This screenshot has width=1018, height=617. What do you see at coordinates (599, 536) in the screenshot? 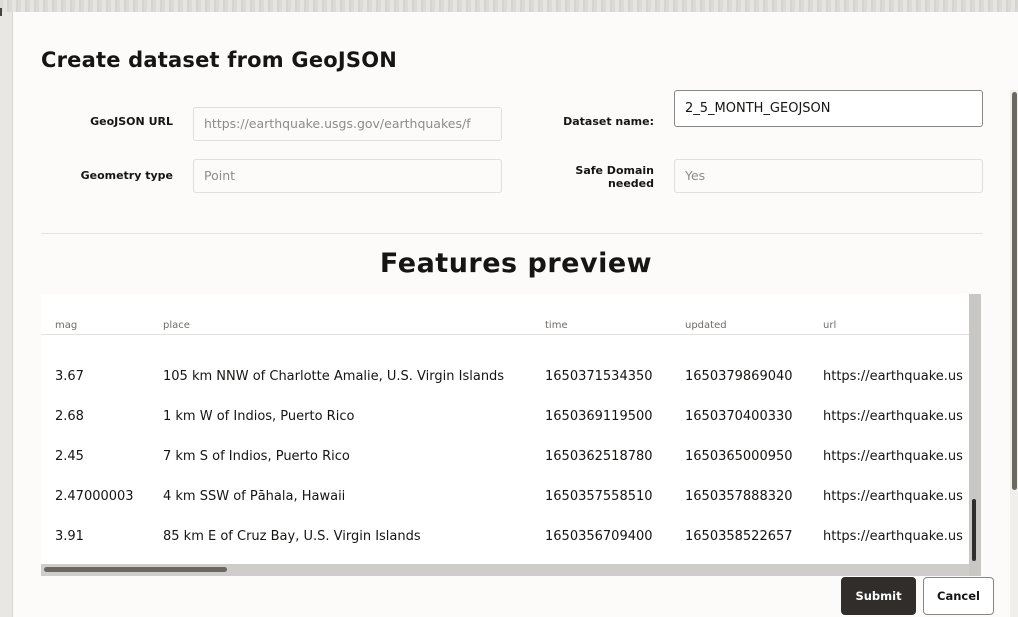
I see `cell-time: 1650356709400` at bounding box center [599, 536].